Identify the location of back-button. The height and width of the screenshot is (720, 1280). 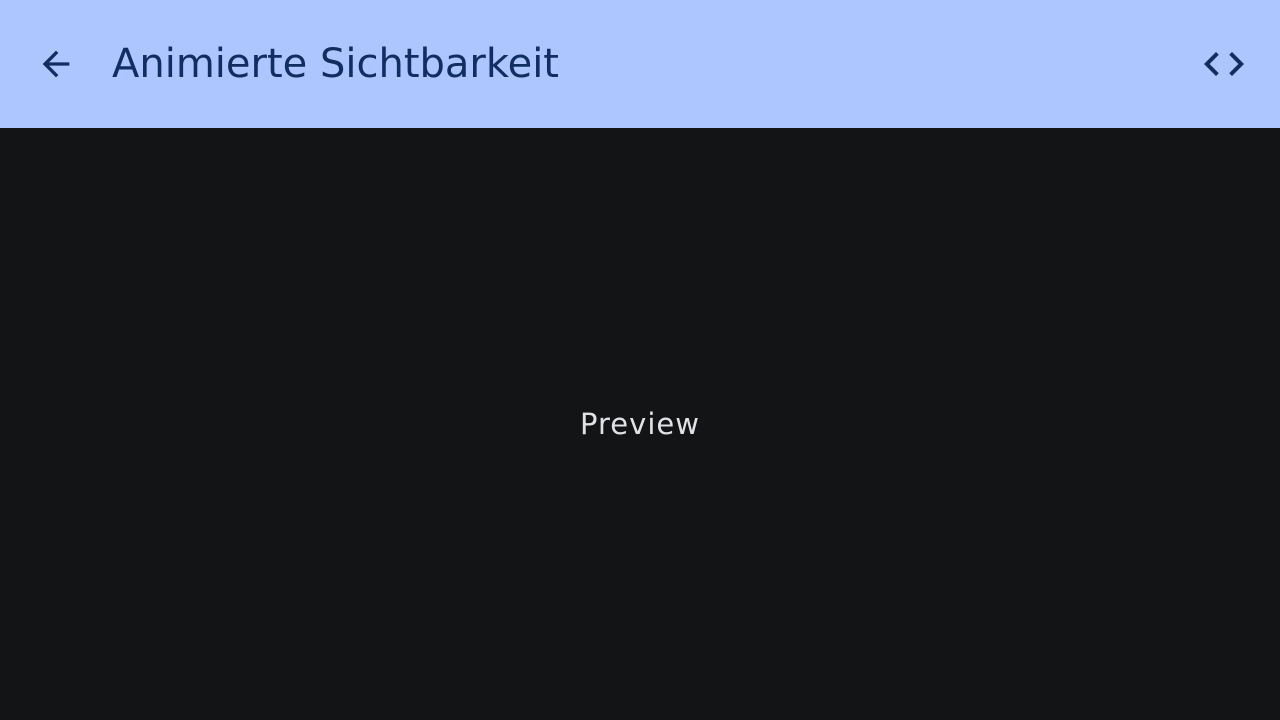
(56, 64).